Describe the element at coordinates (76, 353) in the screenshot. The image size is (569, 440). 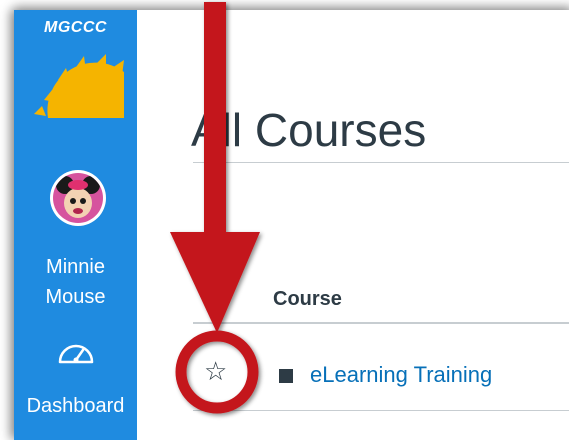
I see `dashboard-gauge-icon` at that location.